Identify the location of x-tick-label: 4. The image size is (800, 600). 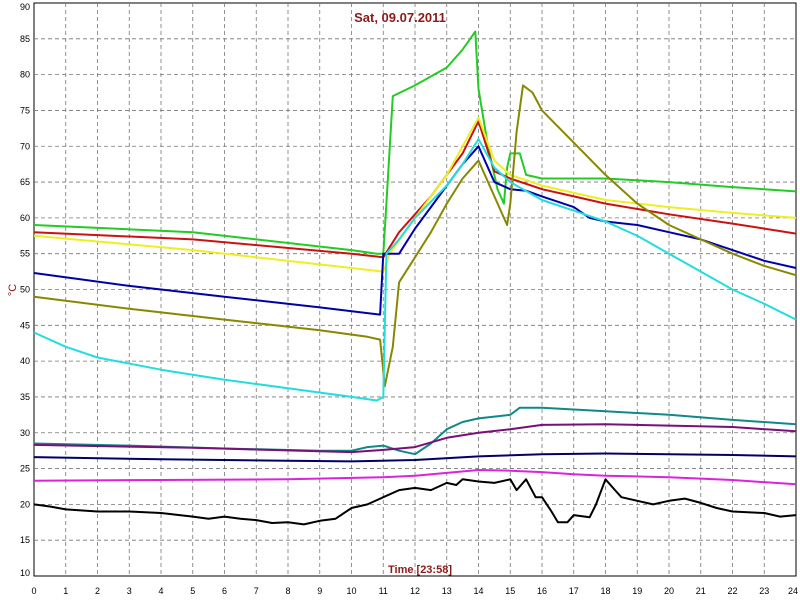
(160, 591).